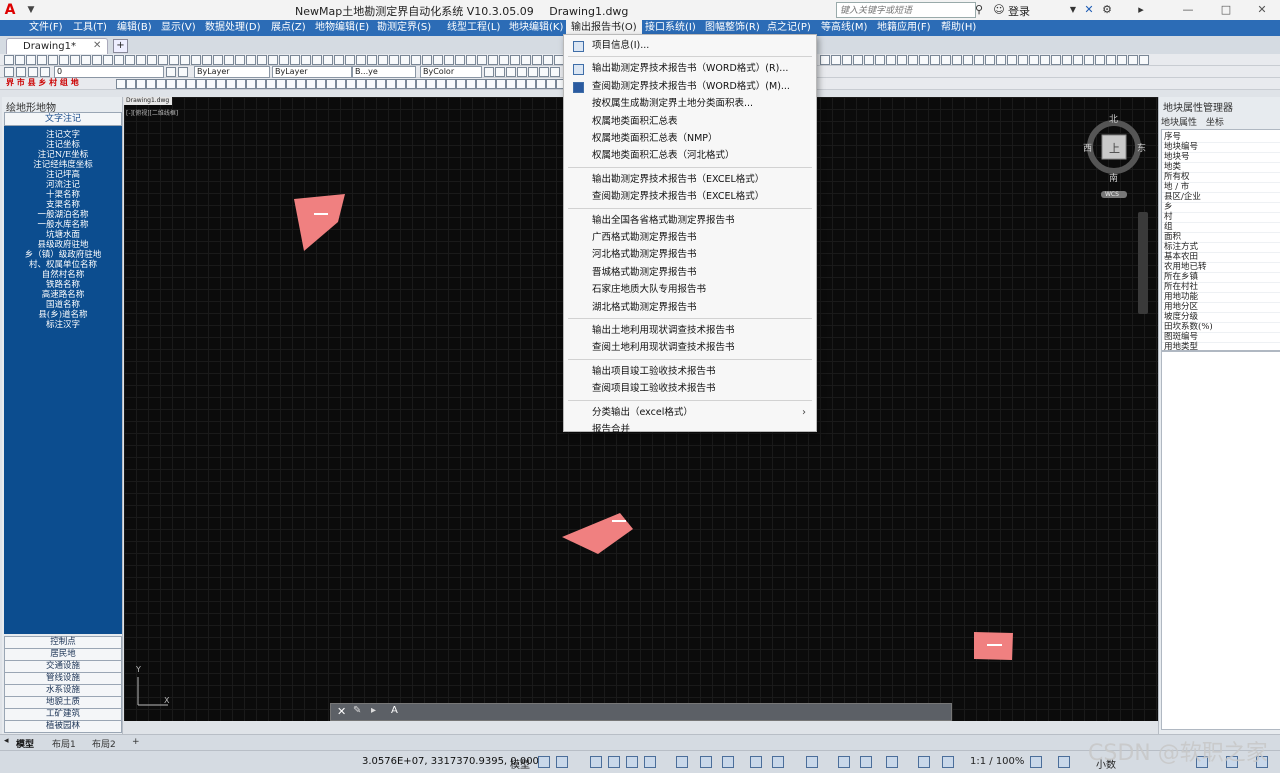 The height and width of the screenshot is (773, 1280). I want to click on make-current-icon, so click(171, 72).